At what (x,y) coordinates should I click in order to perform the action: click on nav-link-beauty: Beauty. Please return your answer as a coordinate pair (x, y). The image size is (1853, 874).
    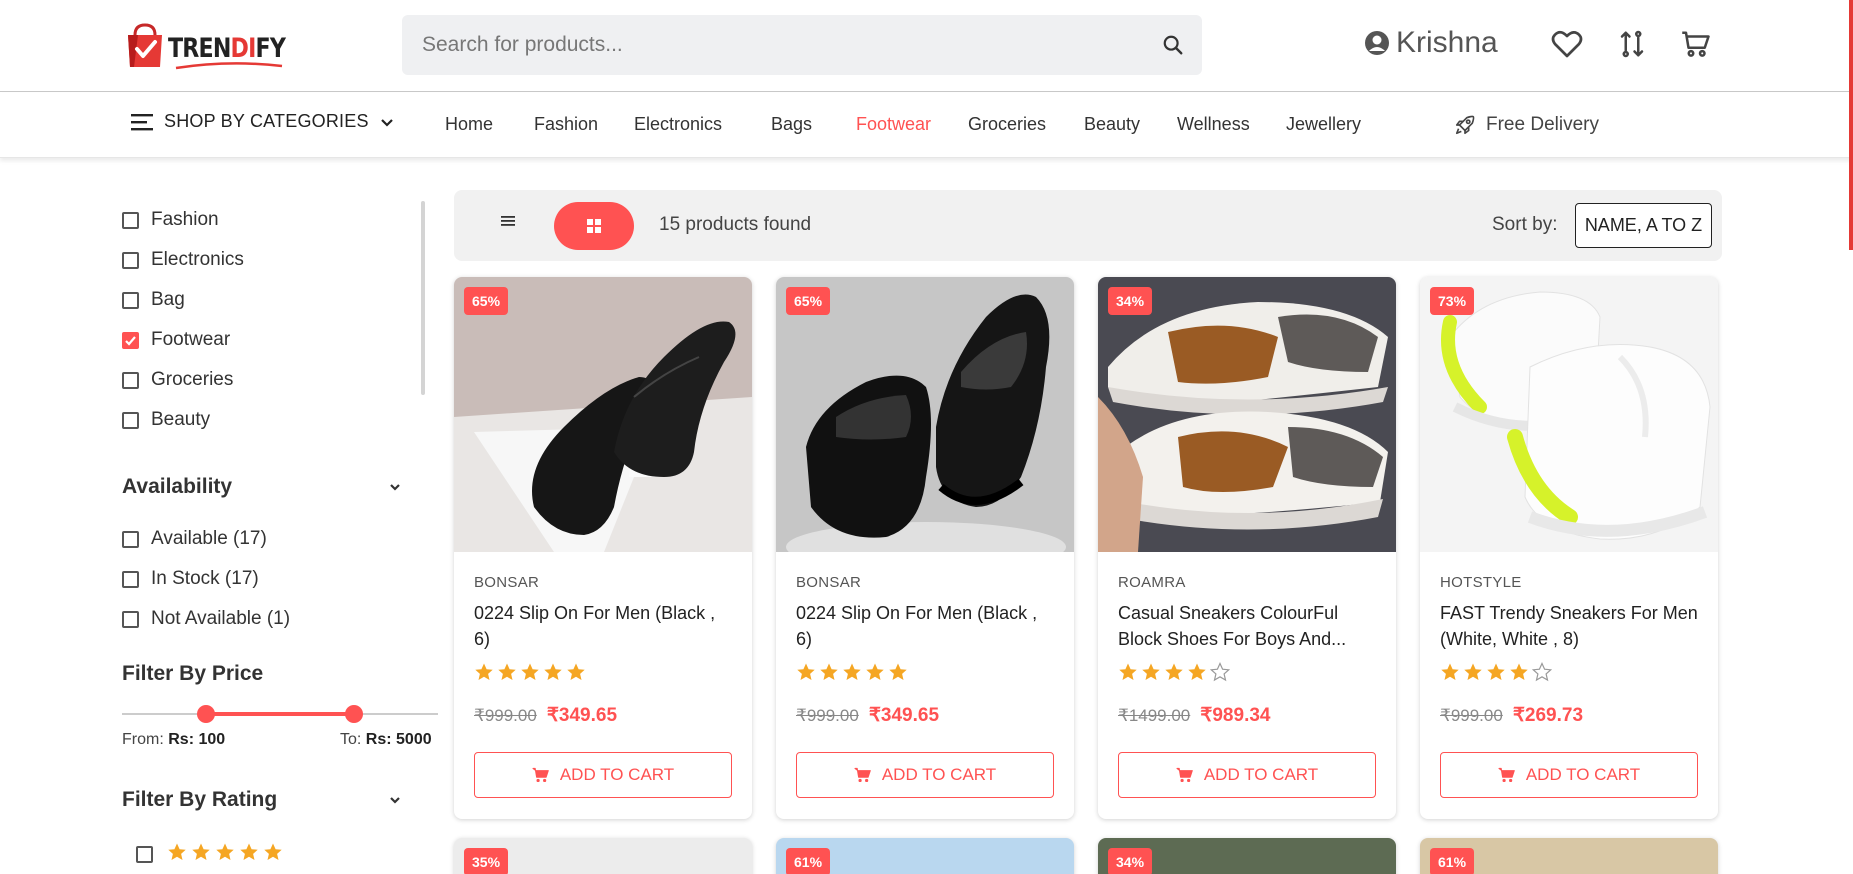
    Looking at the image, I should click on (1112, 124).